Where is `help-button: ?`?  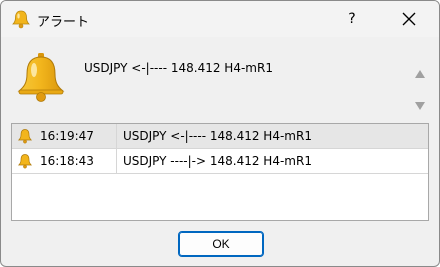
help-button: ? is located at coordinates (352, 19).